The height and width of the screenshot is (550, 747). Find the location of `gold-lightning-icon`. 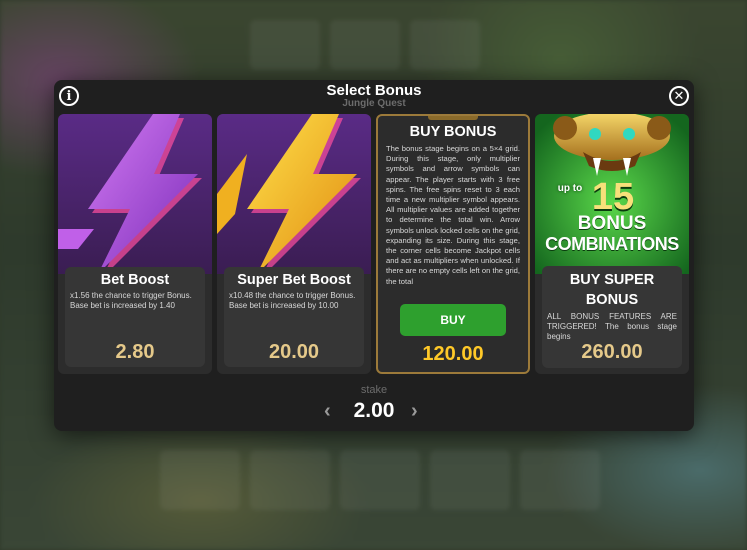

gold-lightning-icon is located at coordinates (294, 194).